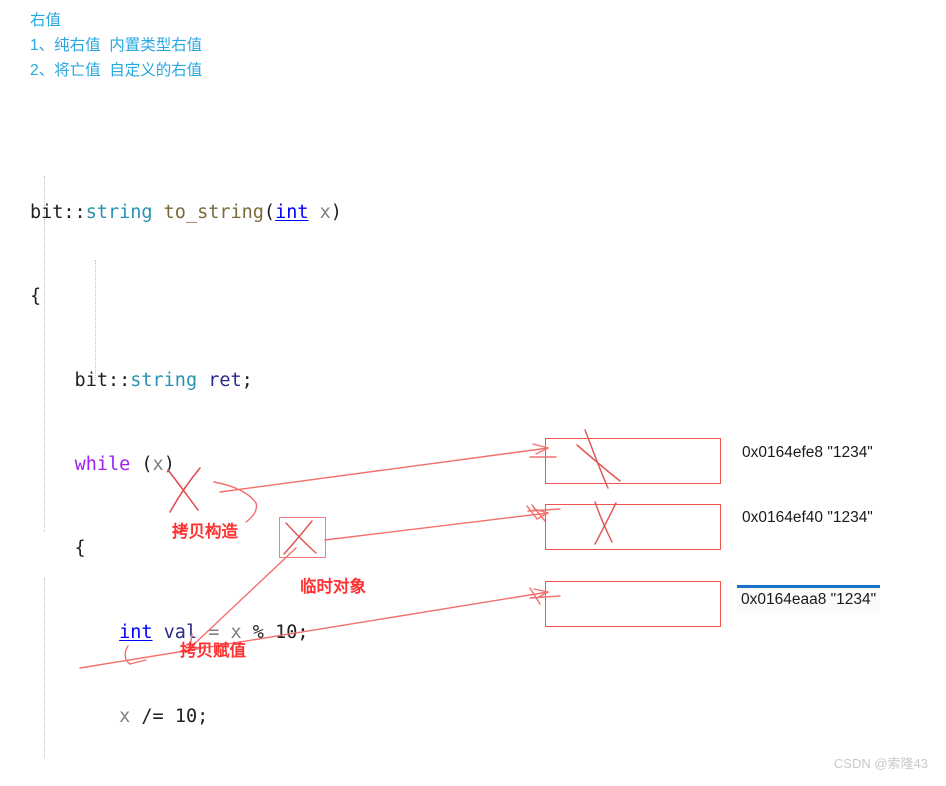  What do you see at coordinates (36, 296) in the screenshot?
I see `code-line-2: {` at bounding box center [36, 296].